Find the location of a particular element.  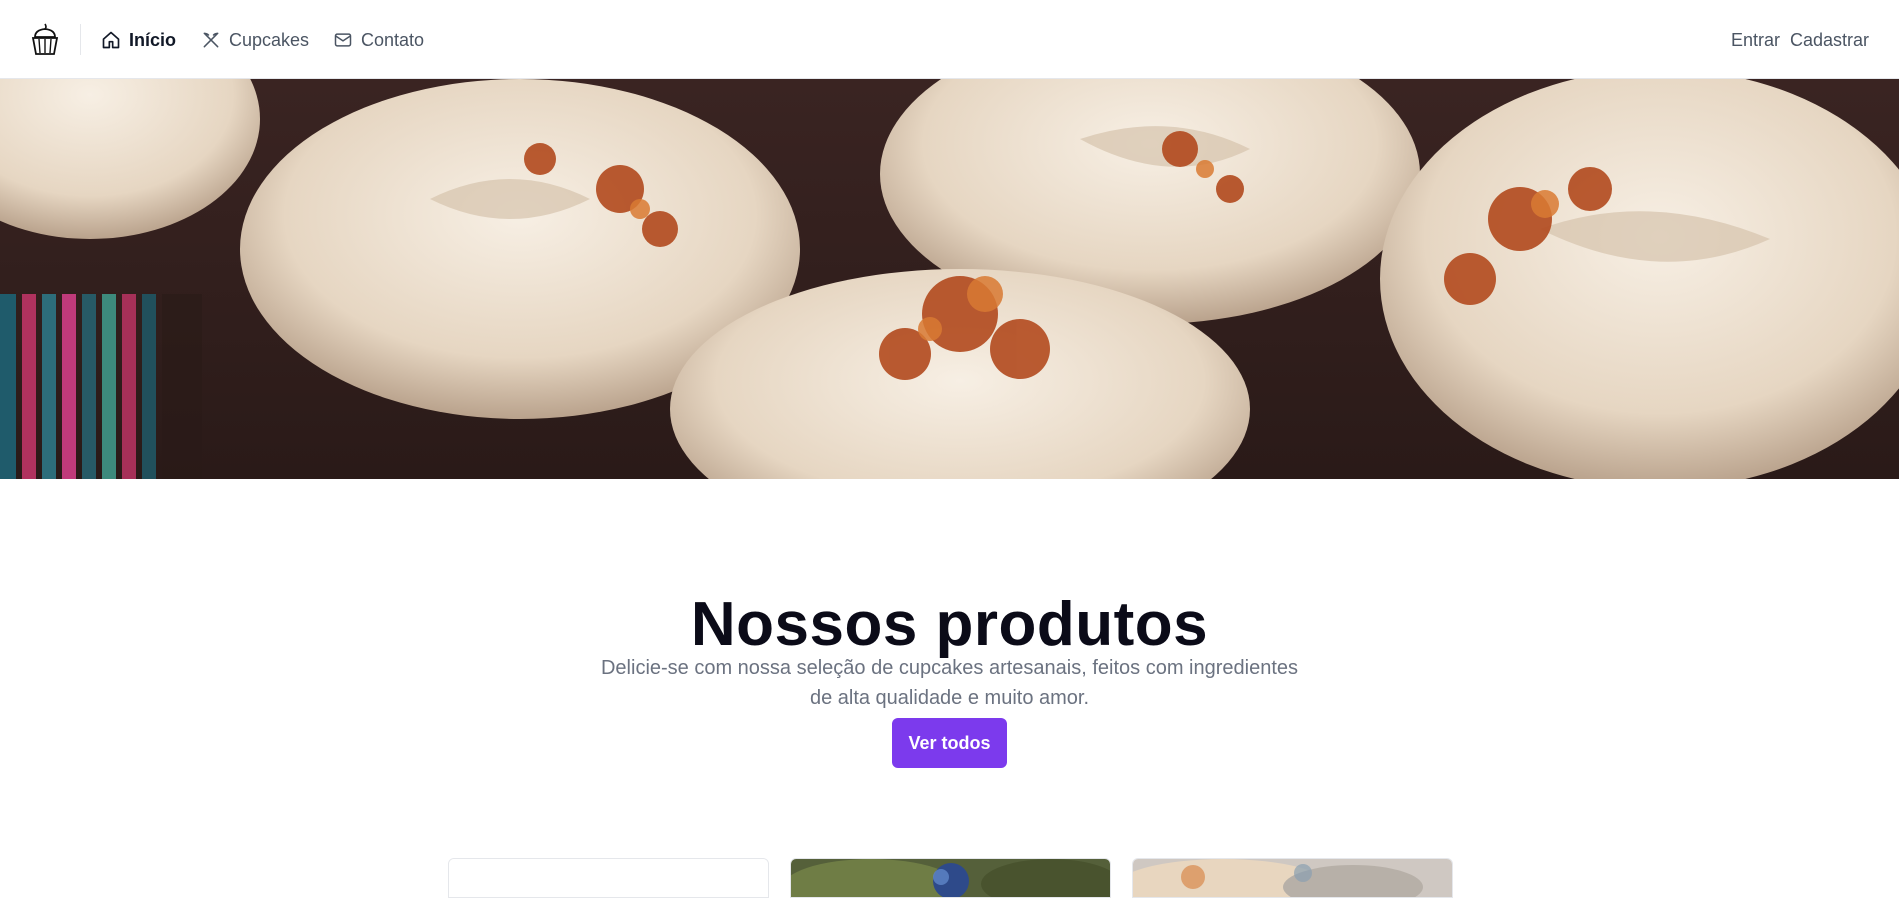

signup-link: Cadastrar is located at coordinates (1829, 40).